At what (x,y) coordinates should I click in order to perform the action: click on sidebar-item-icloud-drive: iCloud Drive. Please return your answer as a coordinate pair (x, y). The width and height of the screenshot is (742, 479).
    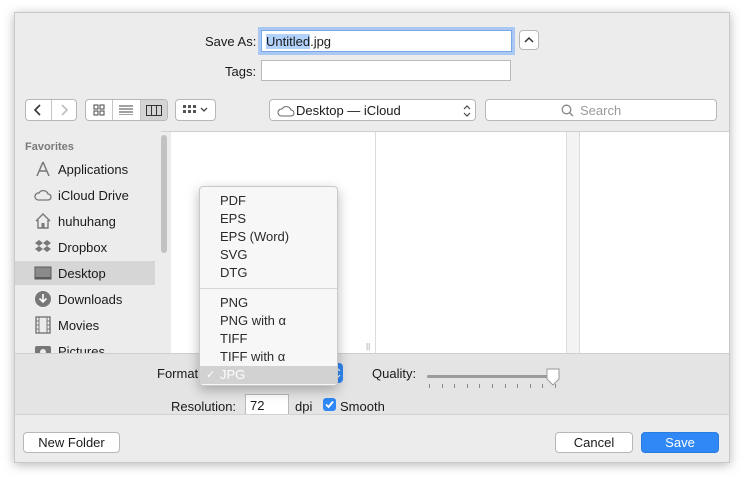
    Looking at the image, I should click on (85, 195).